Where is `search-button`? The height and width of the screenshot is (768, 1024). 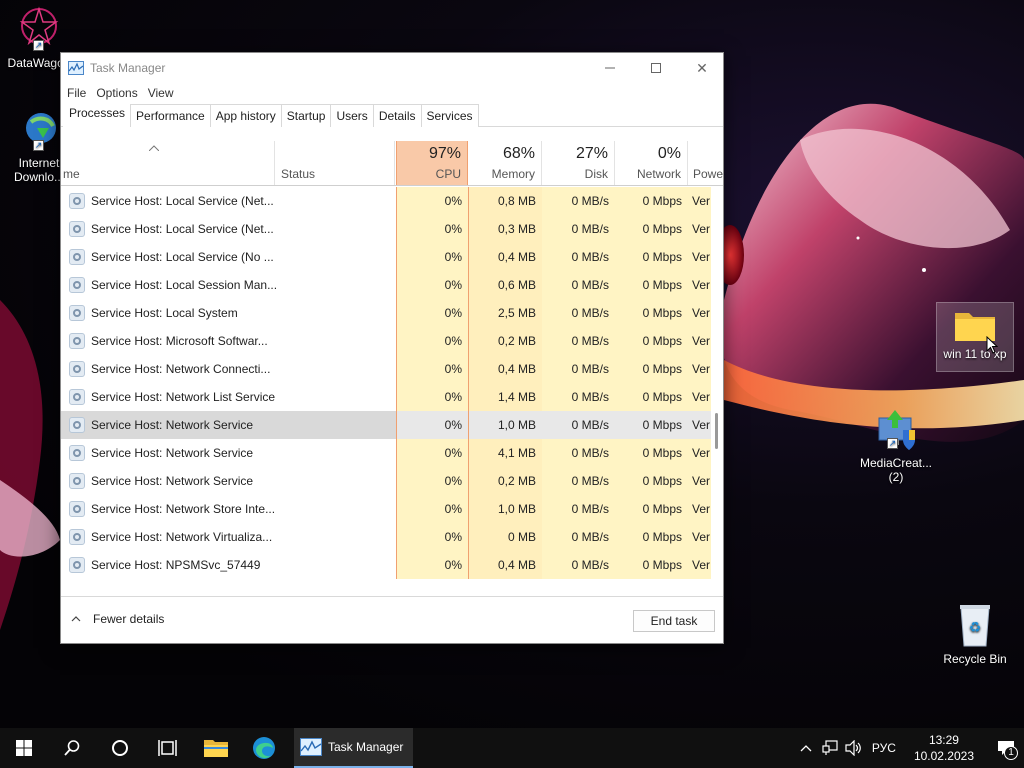 search-button is located at coordinates (72, 748).